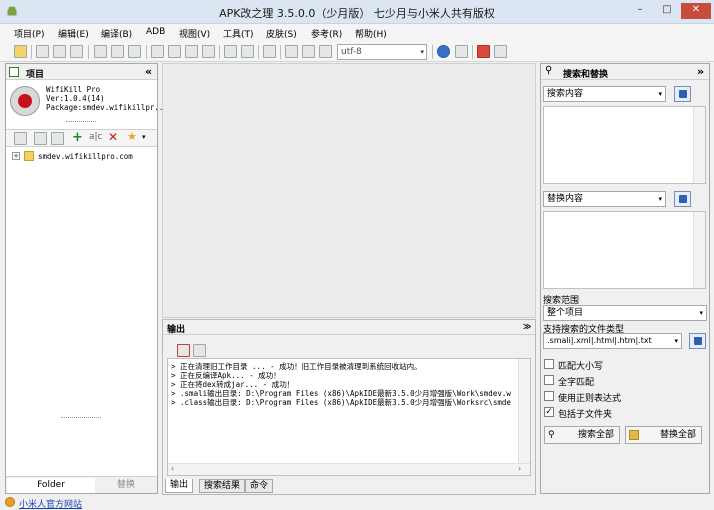  What do you see at coordinates (596, 435) in the screenshot?
I see `search-all-label: 搜索全部` at bounding box center [596, 435].